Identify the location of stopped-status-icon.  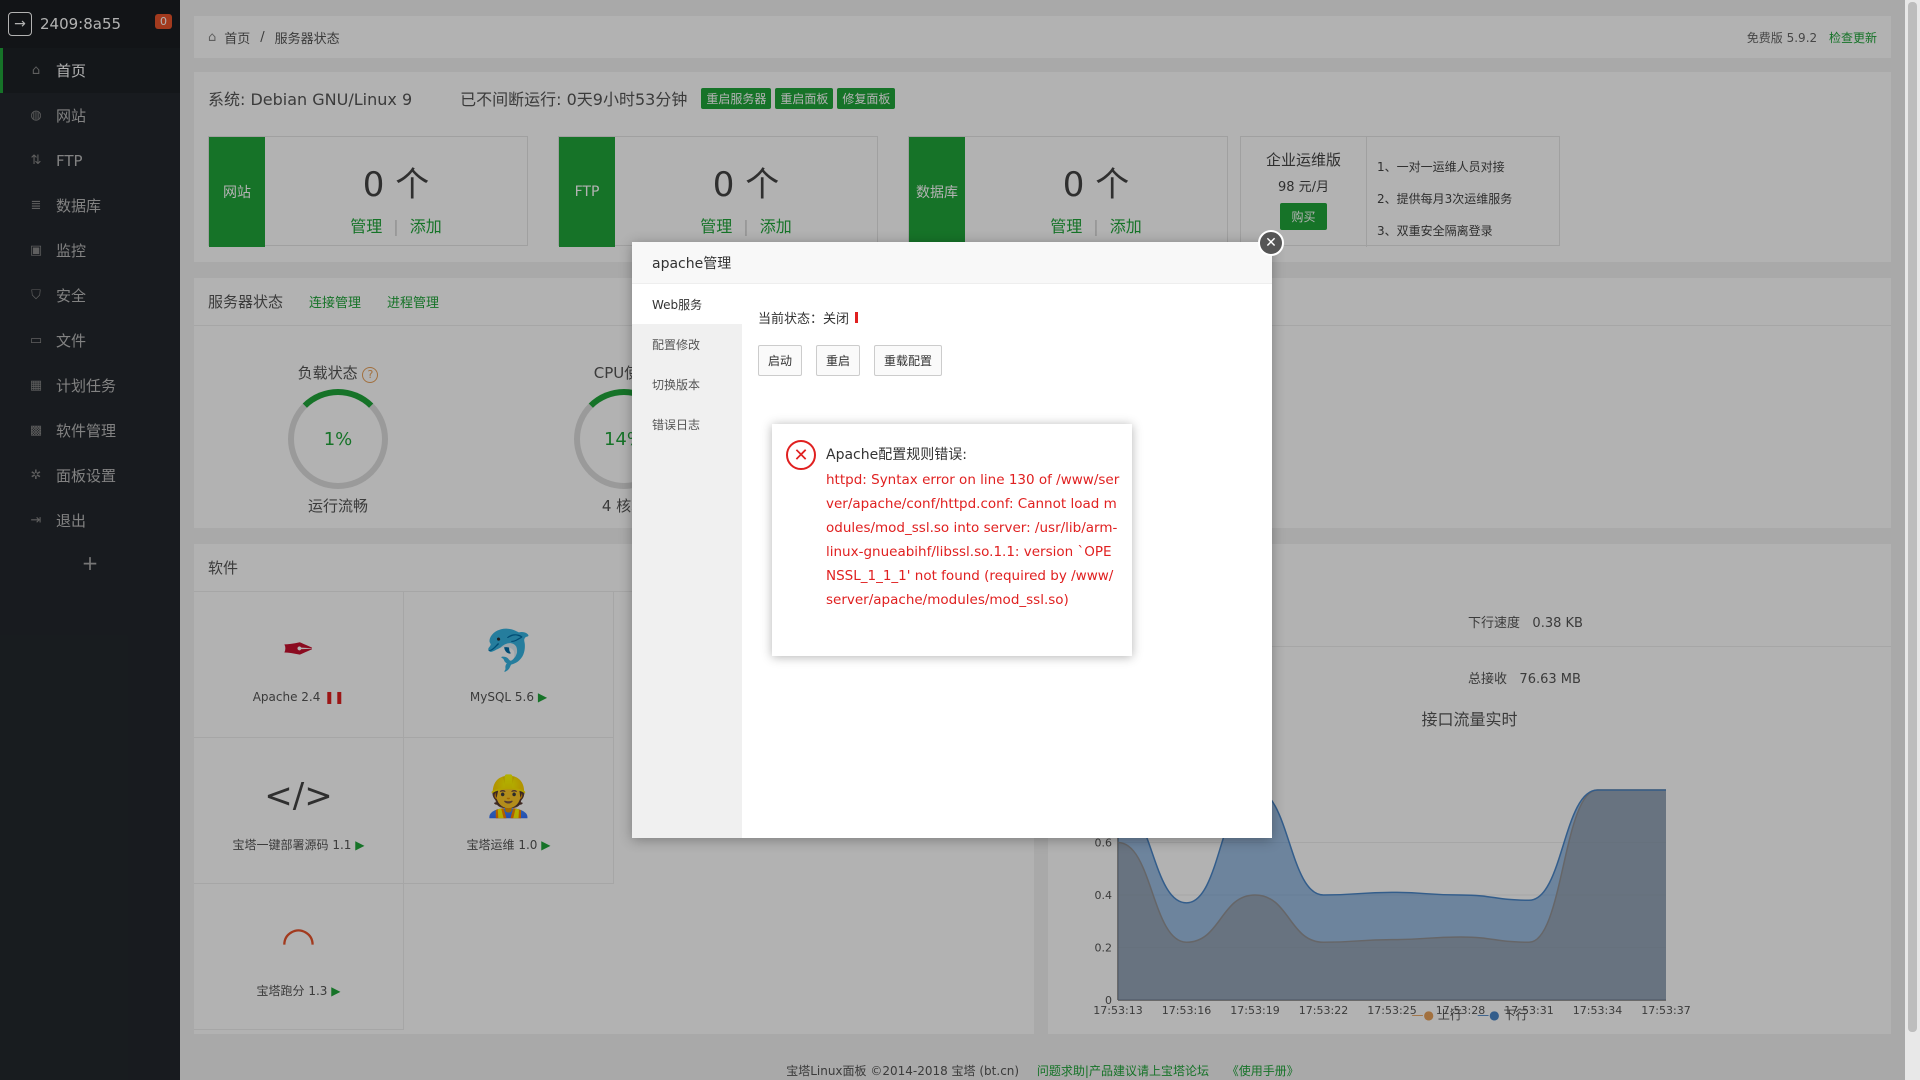
(857, 317).